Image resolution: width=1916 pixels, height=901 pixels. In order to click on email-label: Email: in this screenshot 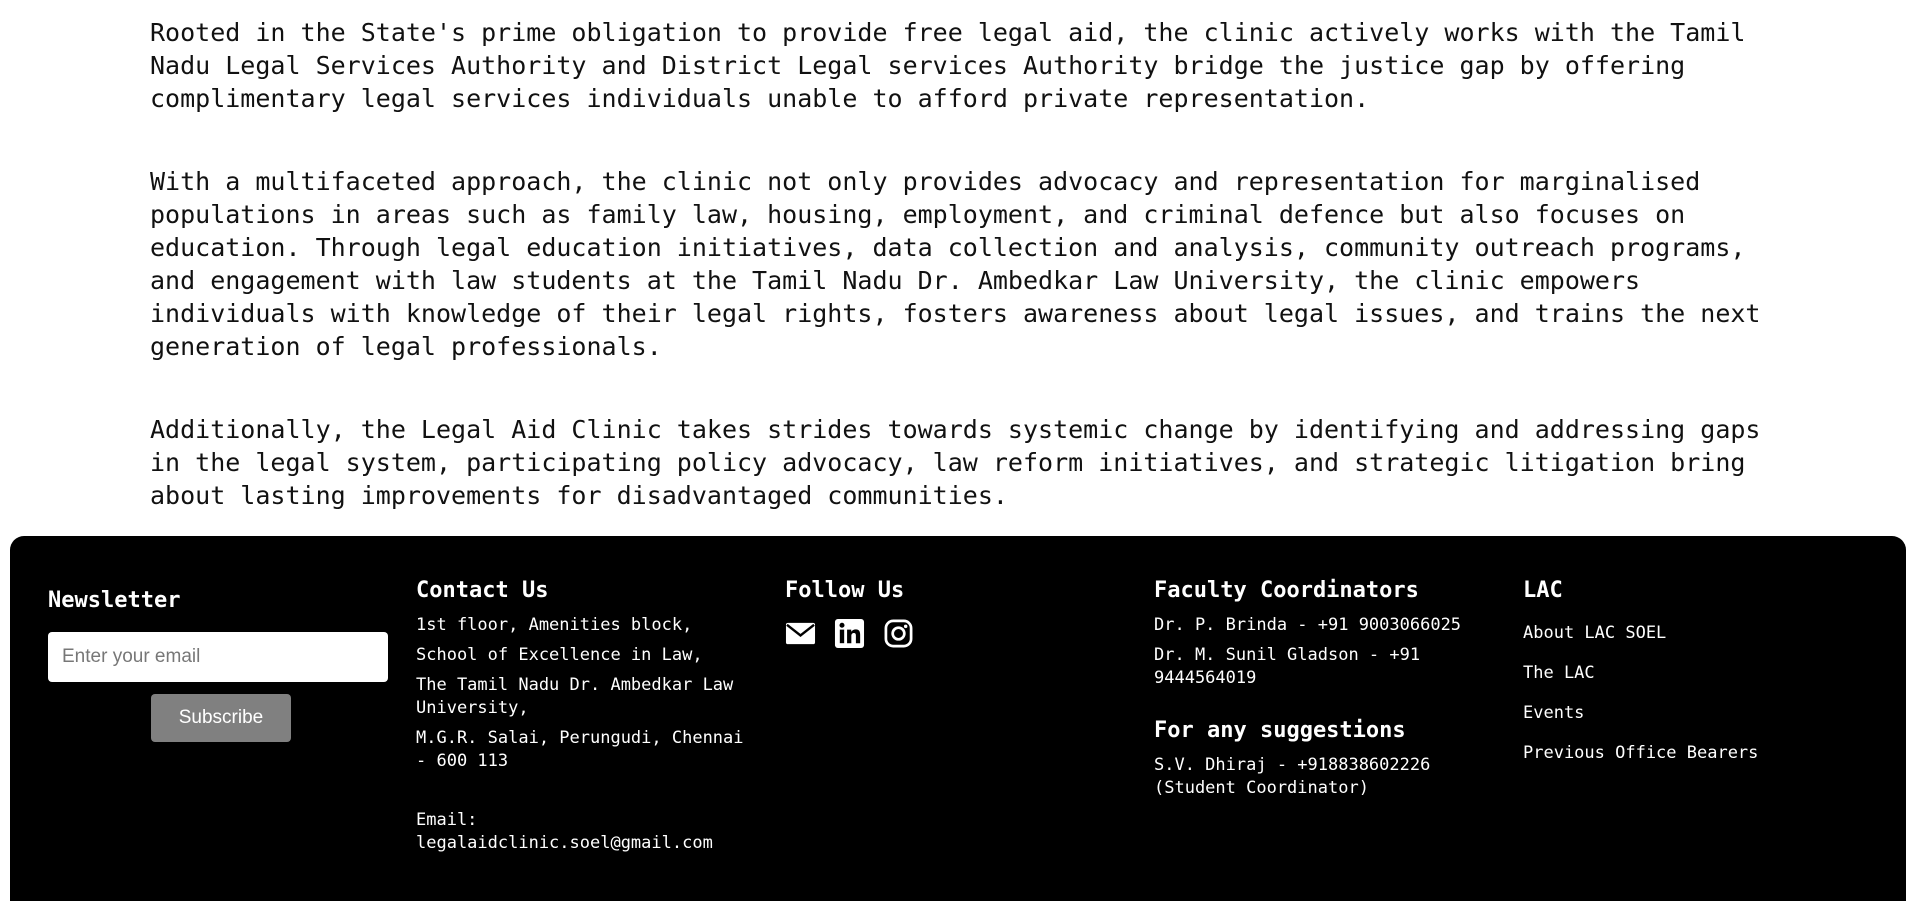, I will do `click(447, 820)`.